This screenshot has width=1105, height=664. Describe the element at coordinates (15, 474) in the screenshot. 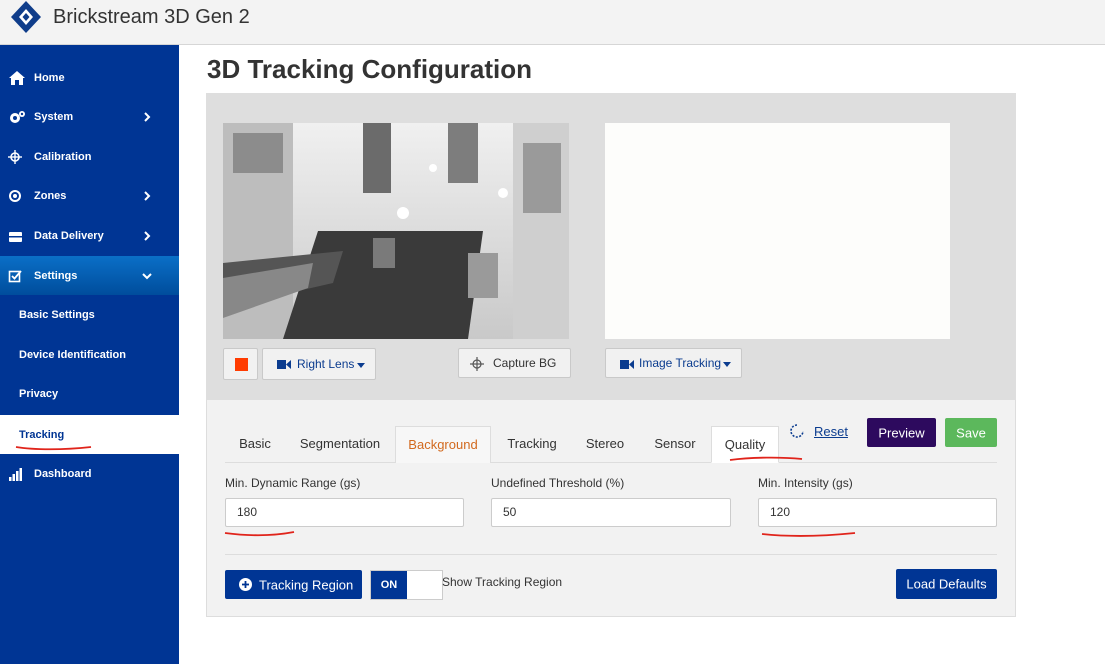

I see `bar-chart-icon` at that location.